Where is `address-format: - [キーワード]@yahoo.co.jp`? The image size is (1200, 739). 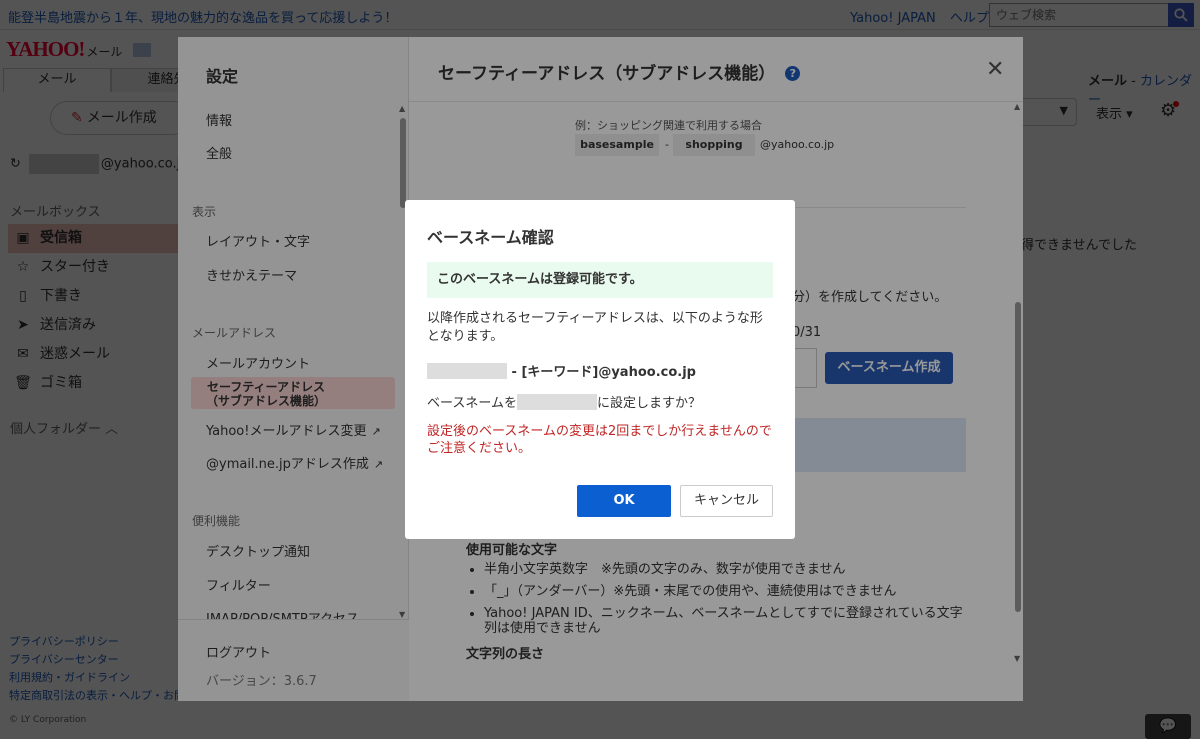
address-format: - [キーワード]@yahoo.co.jp is located at coordinates (561, 370).